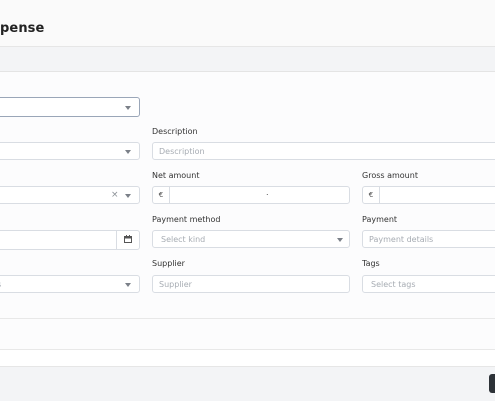 This screenshot has width=495, height=401. I want to click on toolbar-strip, so click(247, 59).